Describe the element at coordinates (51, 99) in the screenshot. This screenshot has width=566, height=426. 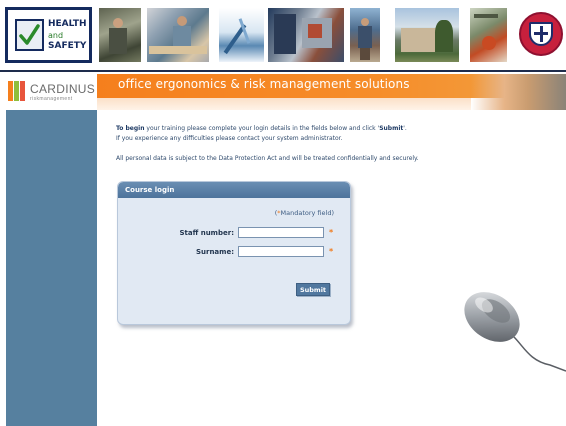
I see `cardinus-subtitle: riskmanagement` at that location.